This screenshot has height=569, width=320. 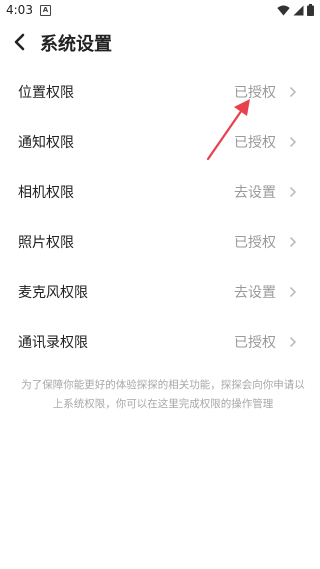 I want to click on permission-label: 照片权限, so click(x=46, y=243).